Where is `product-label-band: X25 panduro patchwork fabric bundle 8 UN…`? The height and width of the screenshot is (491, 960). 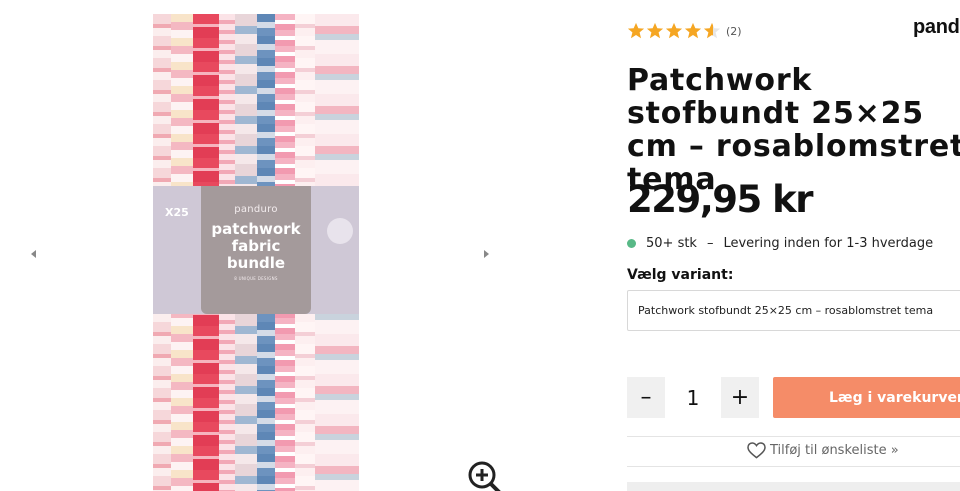 product-label-band: X25 panduro patchwork fabric bundle 8 UN… is located at coordinates (256, 250).